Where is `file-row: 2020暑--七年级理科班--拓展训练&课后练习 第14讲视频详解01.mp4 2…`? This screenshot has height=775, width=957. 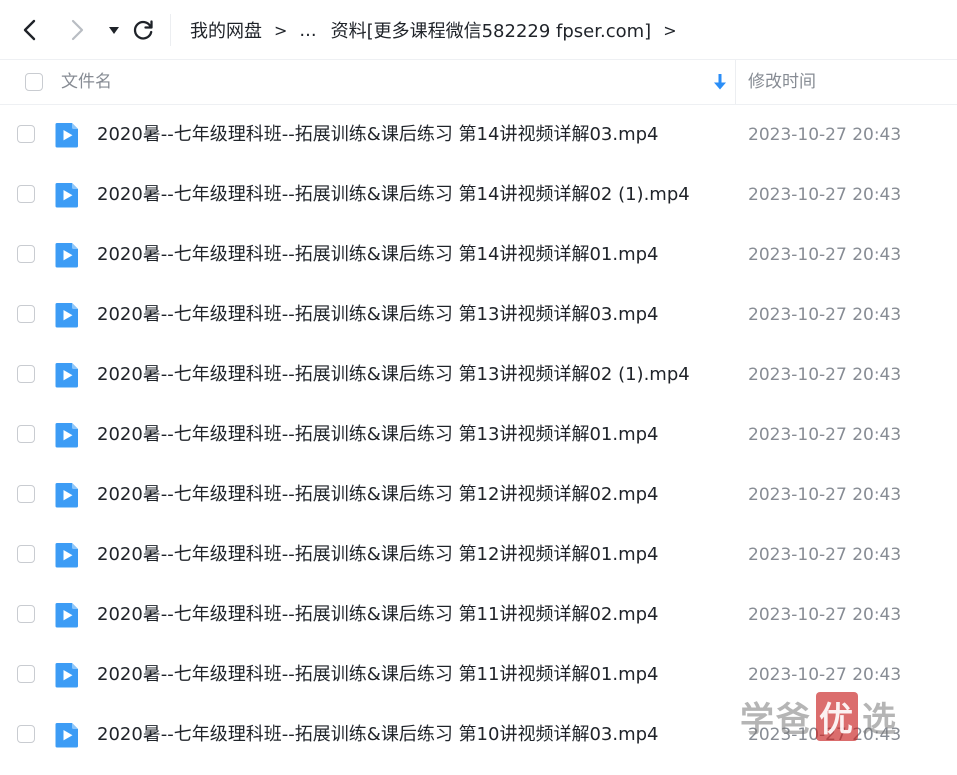
file-row: 2020暑--七年级理科班--拓展训练&课后练习 第14讲视频详解01.mp4 2… is located at coordinates (478, 255).